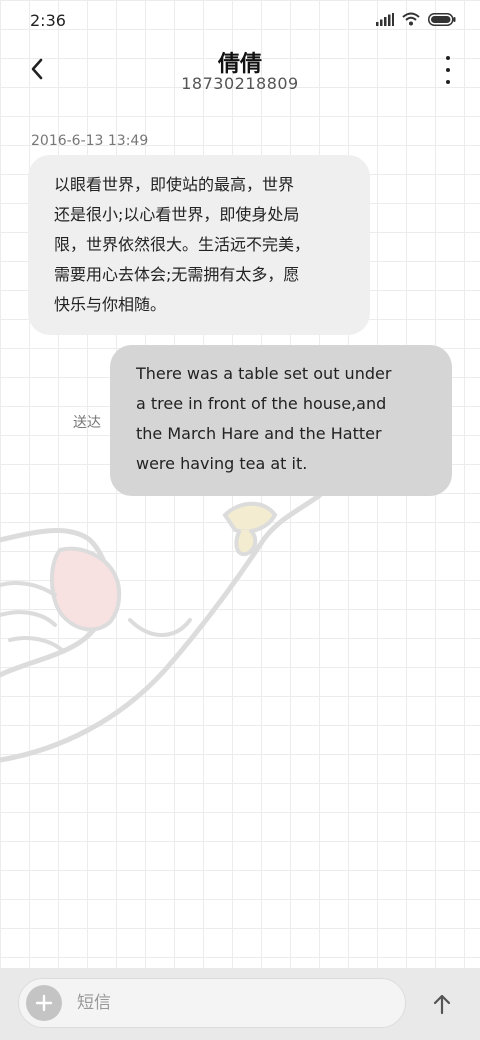 This screenshot has width=480, height=1040. What do you see at coordinates (264, 373) in the screenshot?
I see `message-line: There was a table set out under` at bounding box center [264, 373].